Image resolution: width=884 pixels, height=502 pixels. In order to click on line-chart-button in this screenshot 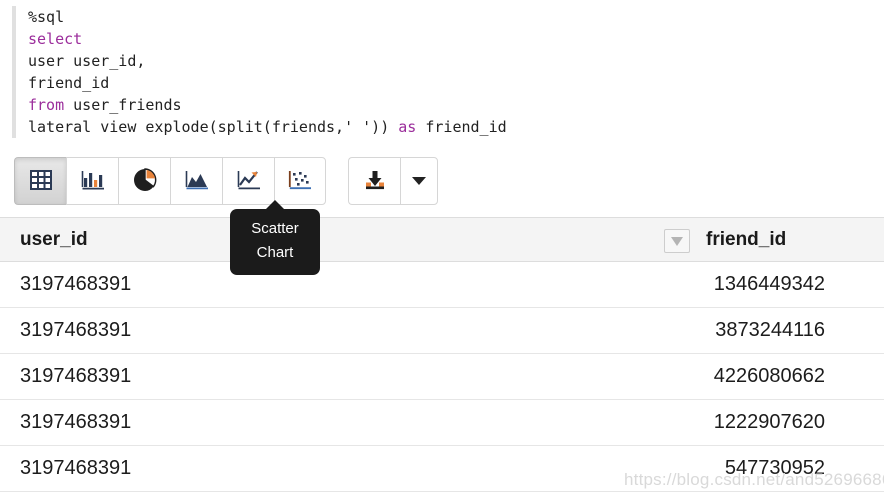, I will do `click(248, 181)`.